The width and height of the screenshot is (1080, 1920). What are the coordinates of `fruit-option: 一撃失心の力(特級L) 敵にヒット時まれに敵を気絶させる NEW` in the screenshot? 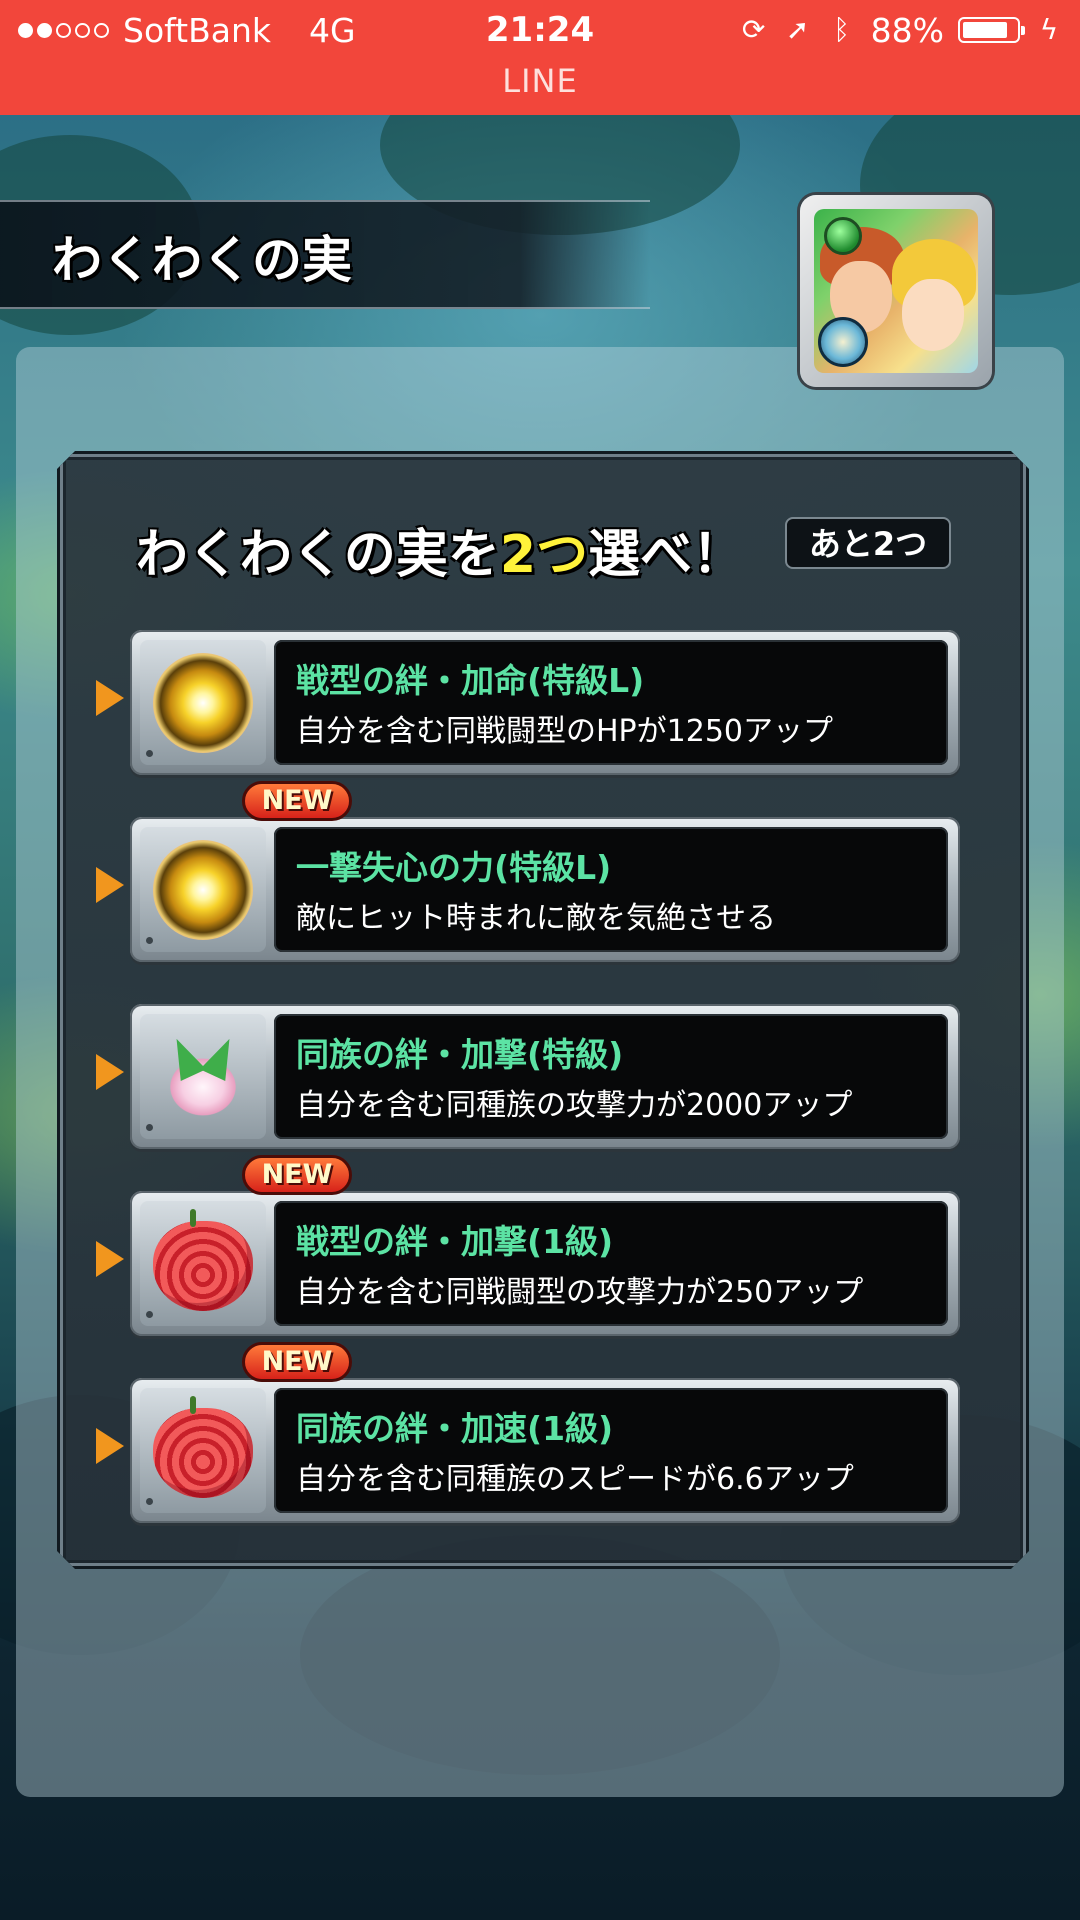 It's located at (529, 871).